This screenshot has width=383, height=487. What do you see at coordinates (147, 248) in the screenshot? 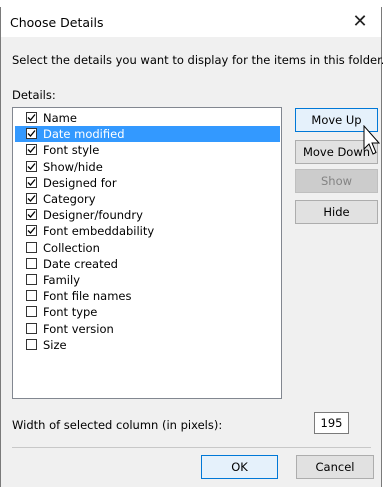
I see `list-item: Collection` at bounding box center [147, 248].